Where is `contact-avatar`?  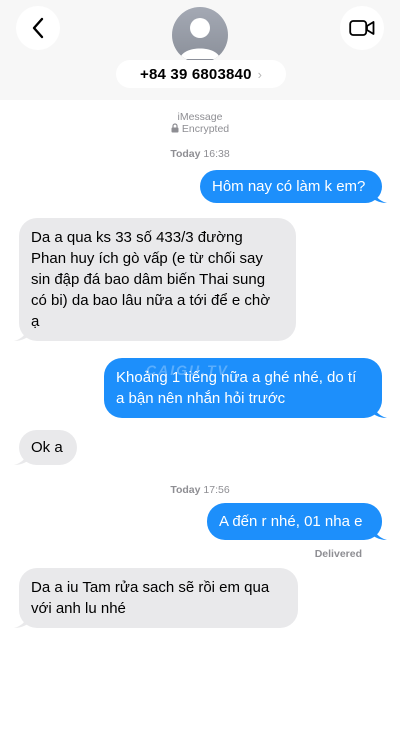 contact-avatar is located at coordinates (200, 35).